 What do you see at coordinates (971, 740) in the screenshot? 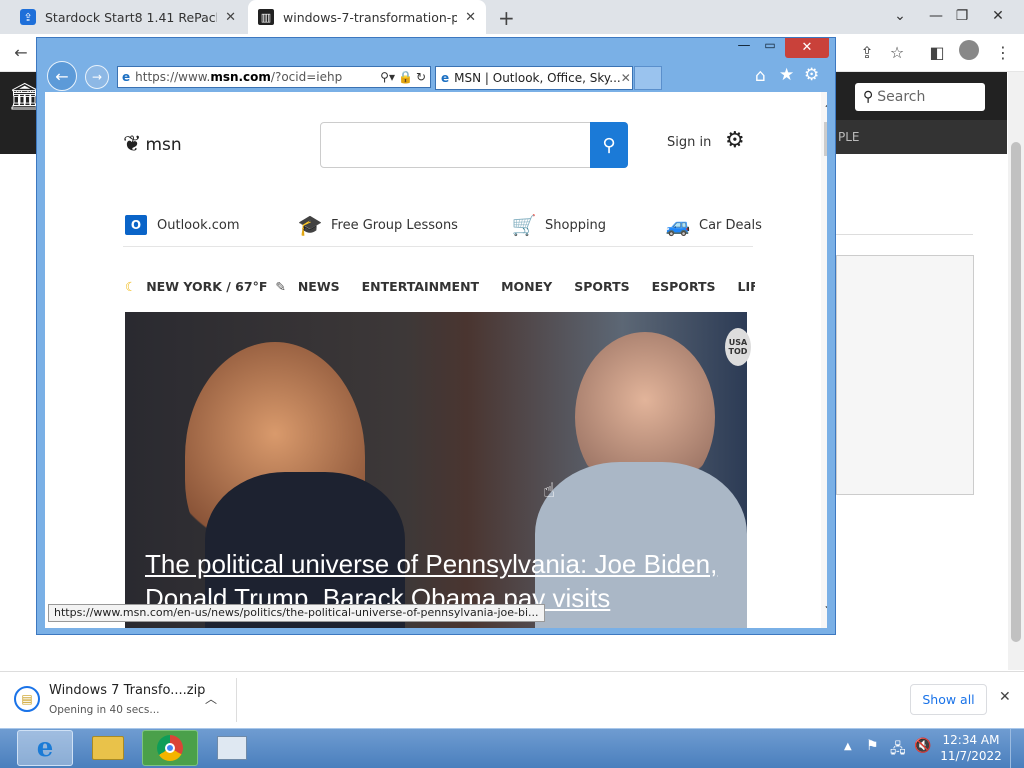
I see `clock-time: 12:34 AM` at bounding box center [971, 740].